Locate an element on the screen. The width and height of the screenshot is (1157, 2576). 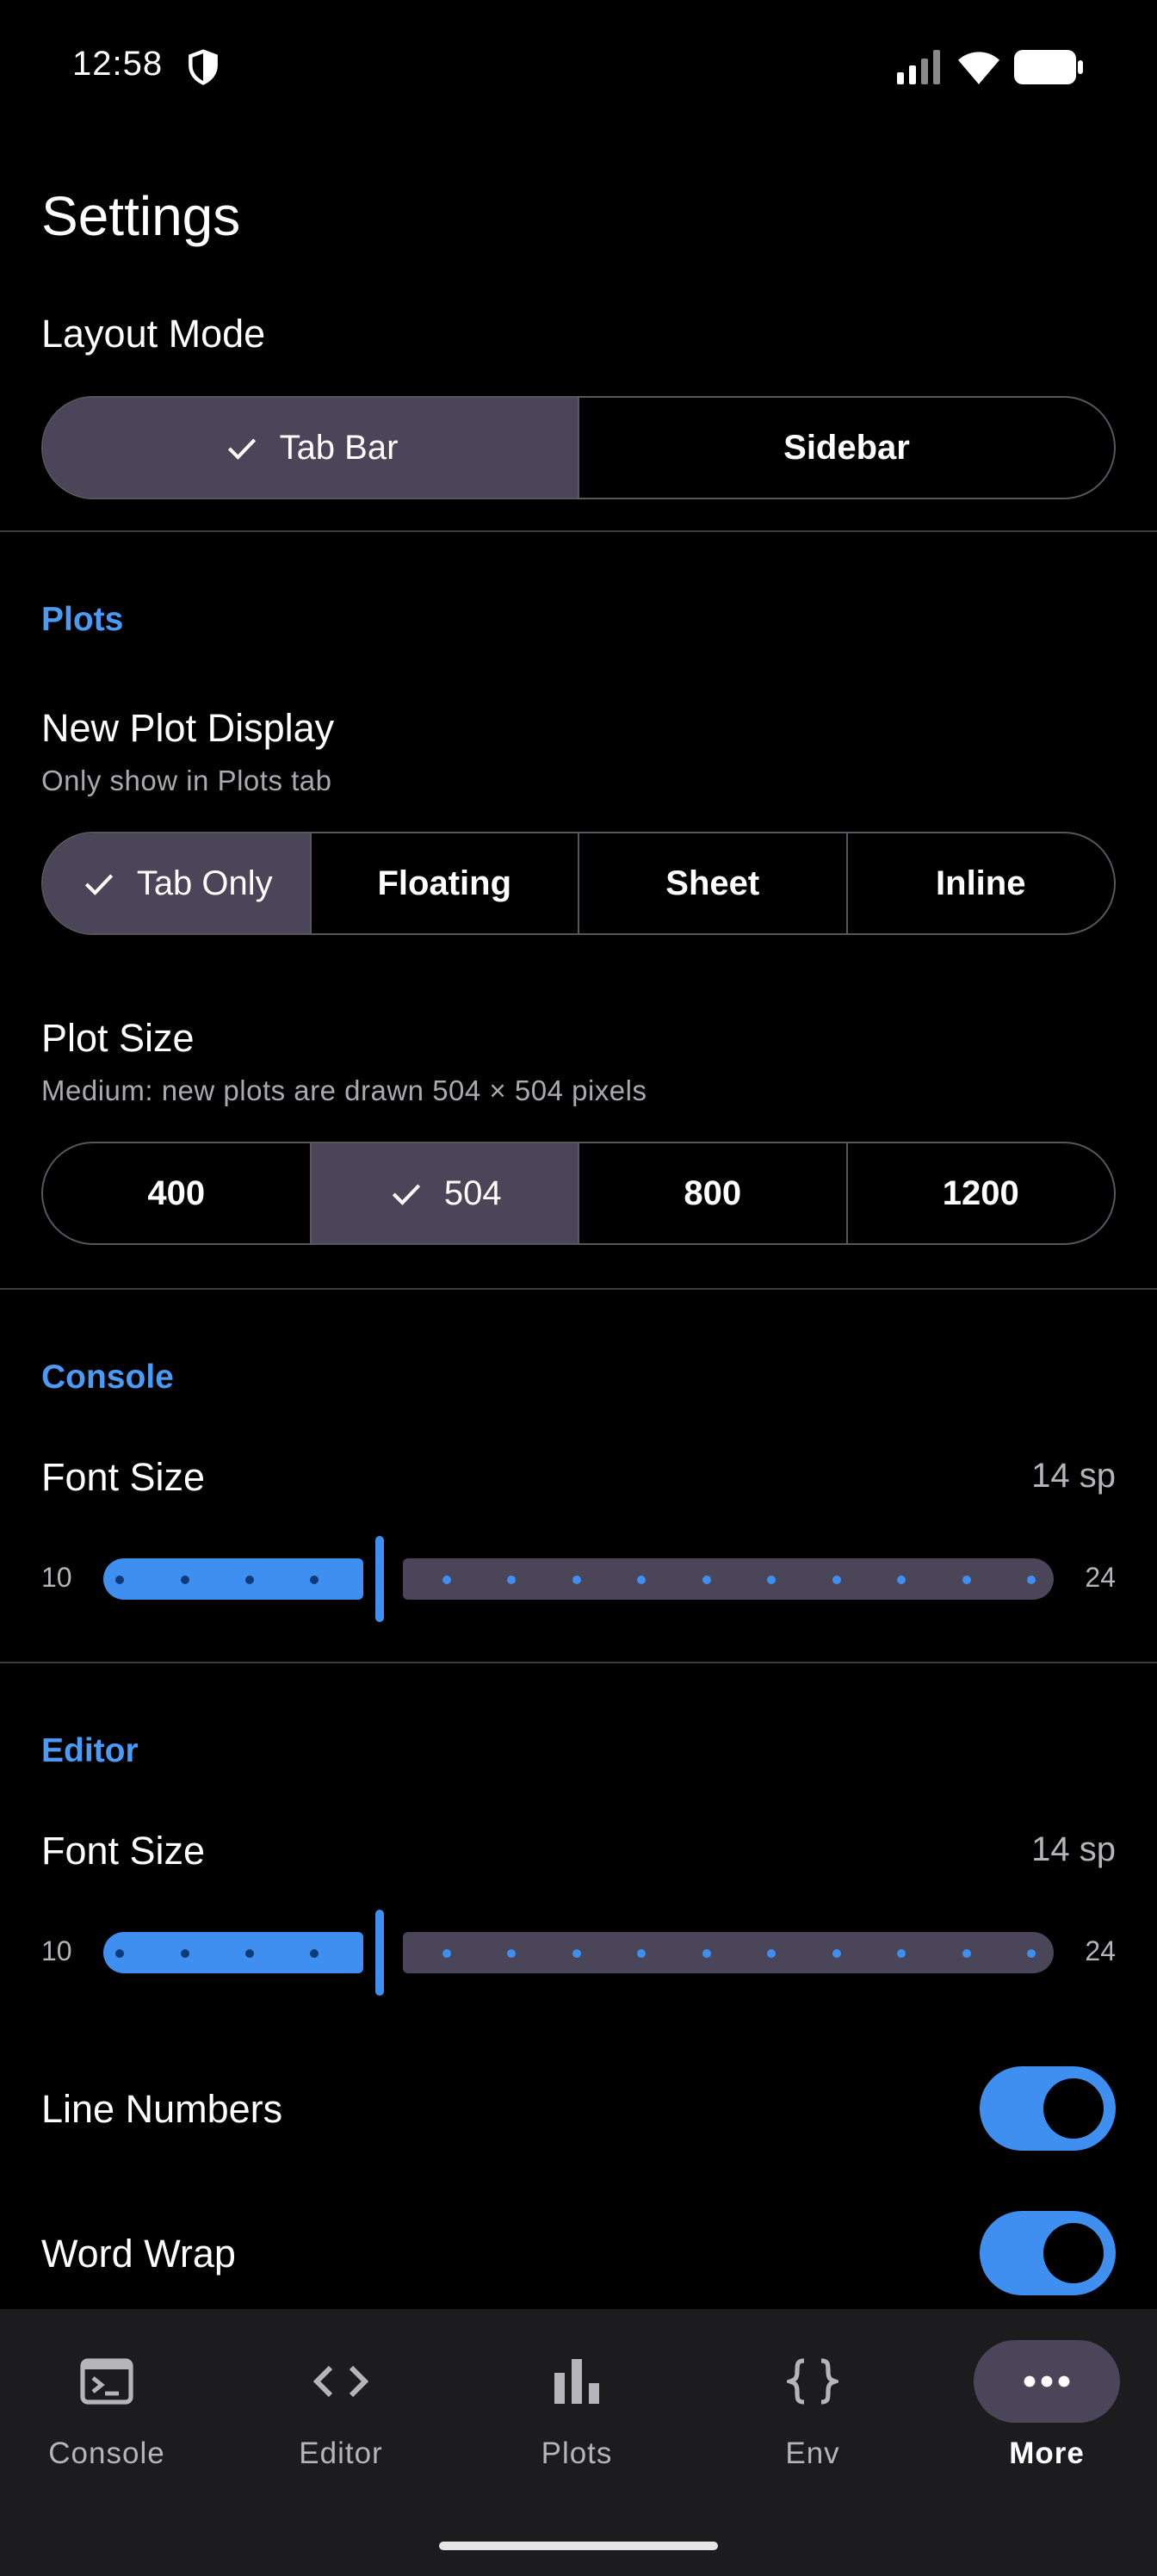
plots-section-header: Plots is located at coordinates (82, 619).